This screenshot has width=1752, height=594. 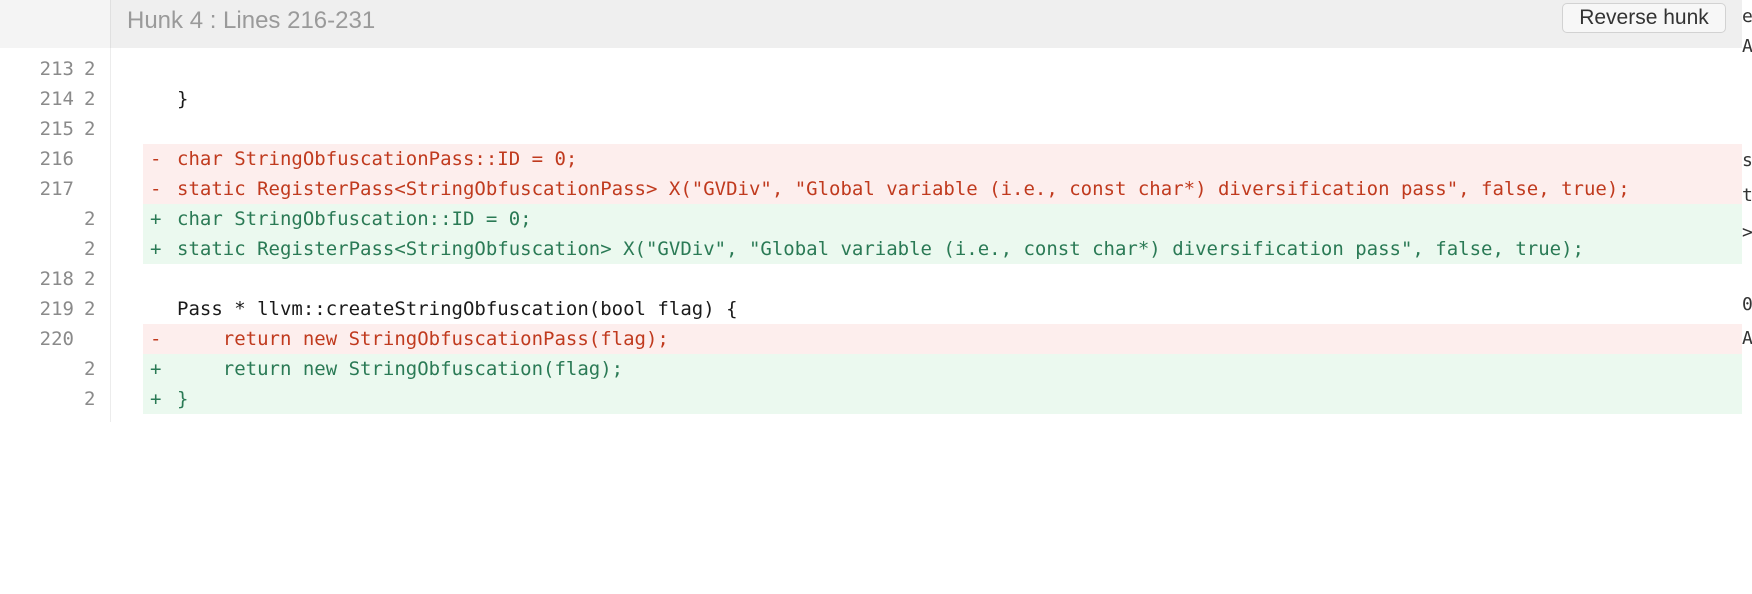 I want to click on added-line: 2 + }, so click(x=871, y=399).